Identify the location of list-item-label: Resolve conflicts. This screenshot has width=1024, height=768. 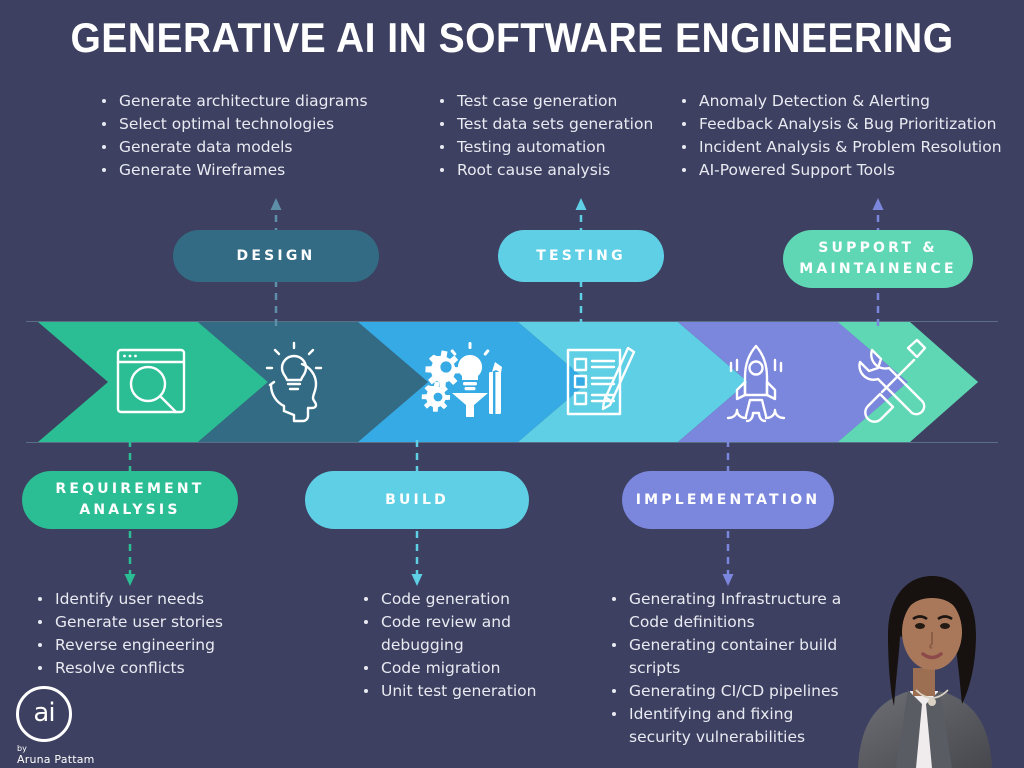
(120, 668).